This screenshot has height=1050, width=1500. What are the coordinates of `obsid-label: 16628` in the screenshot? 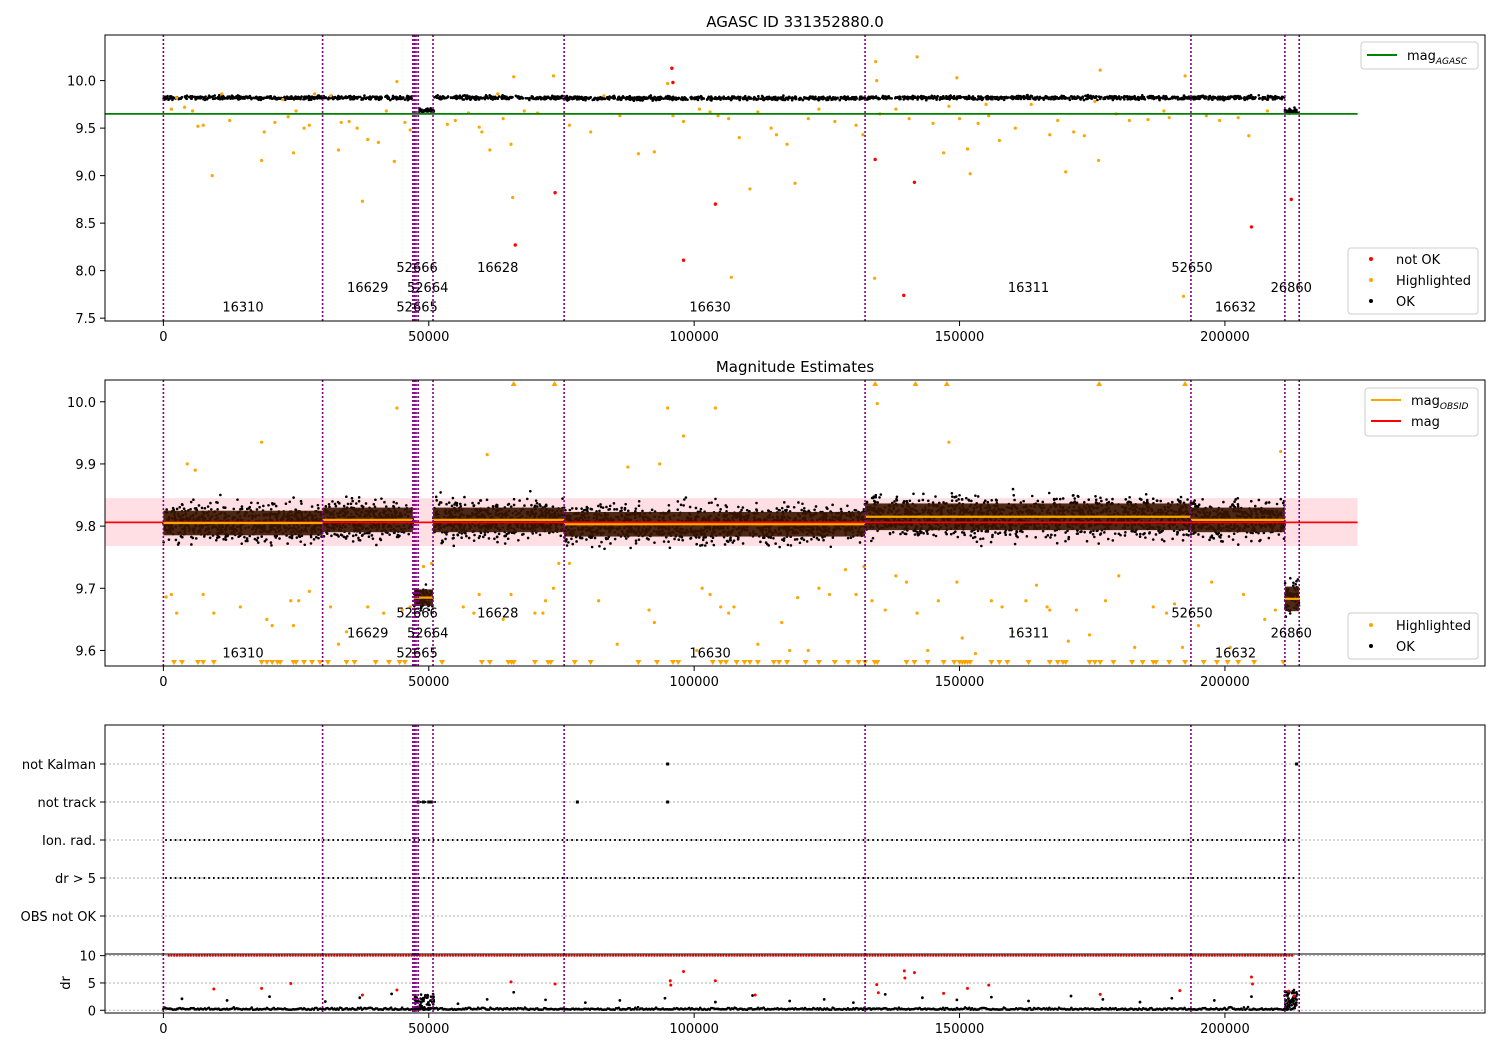 It's located at (497, 268).